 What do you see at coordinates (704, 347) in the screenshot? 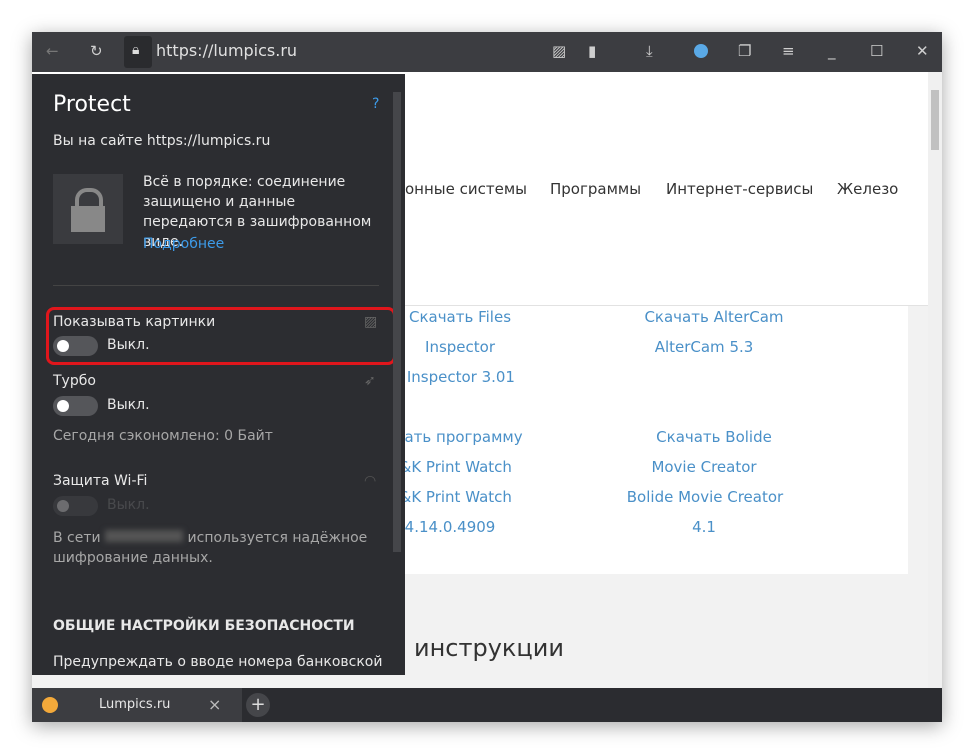
I see `link: AlterCam 5.3` at bounding box center [704, 347].